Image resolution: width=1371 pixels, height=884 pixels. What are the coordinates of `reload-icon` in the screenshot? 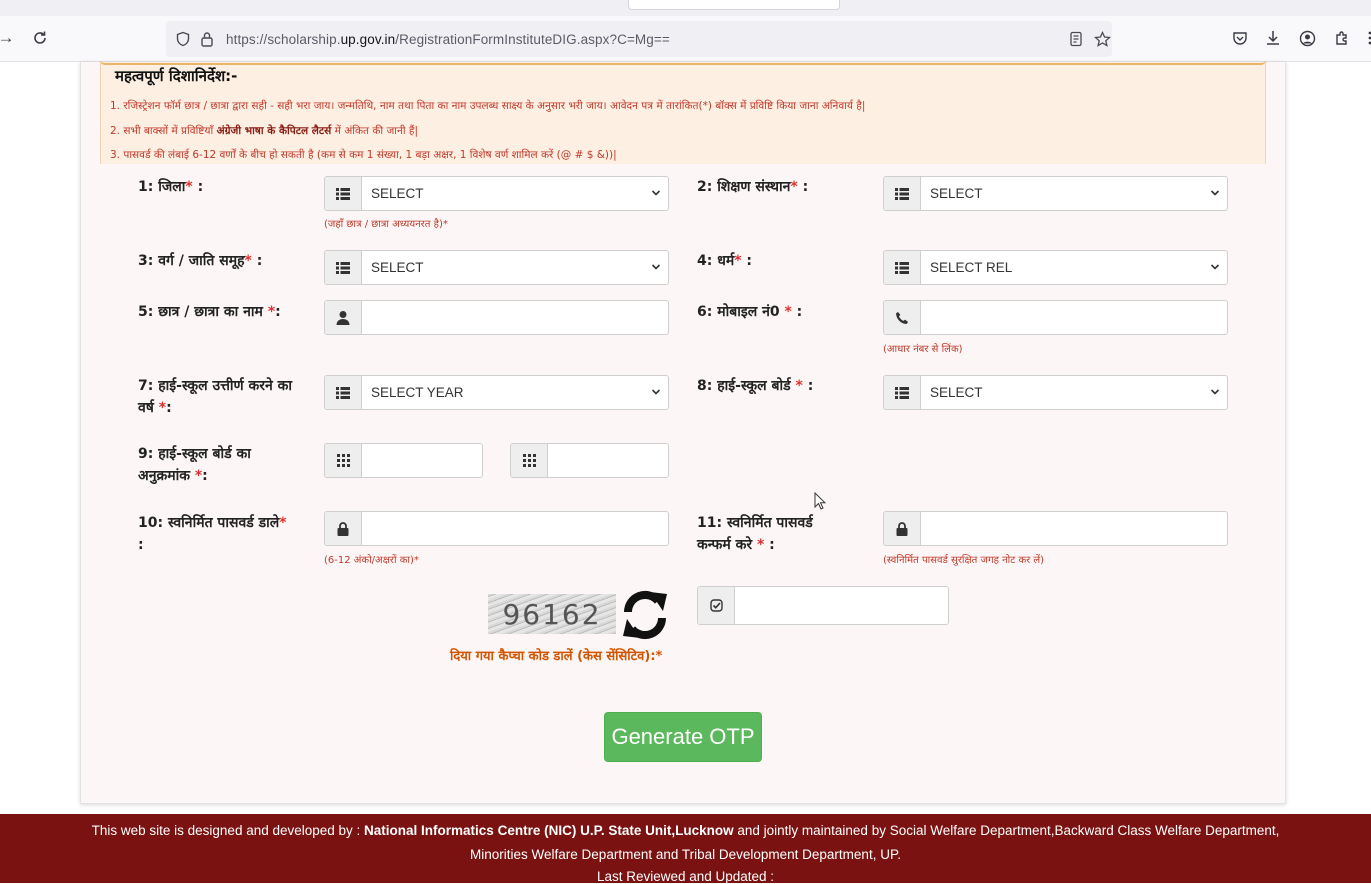 It's located at (40, 38).